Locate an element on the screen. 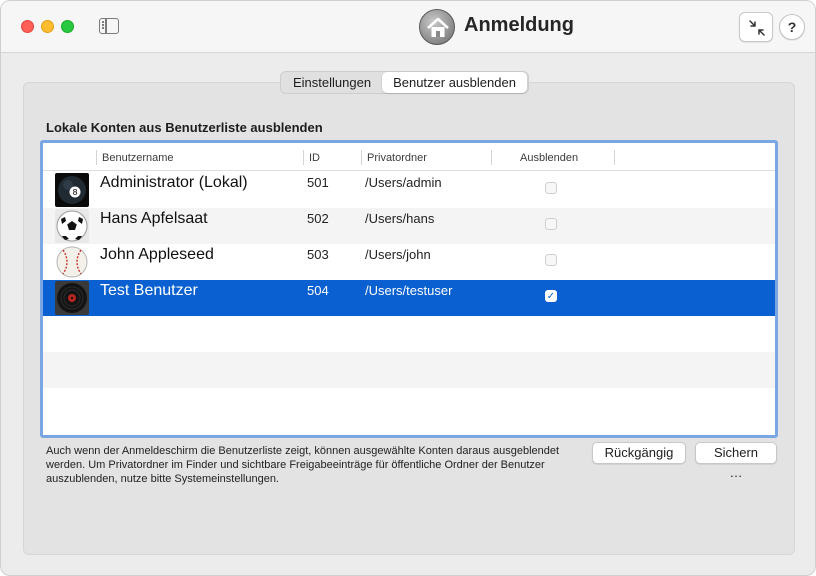 This screenshot has width=816, height=576. row-home-folder: /Users/hans is located at coordinates (400, 218).